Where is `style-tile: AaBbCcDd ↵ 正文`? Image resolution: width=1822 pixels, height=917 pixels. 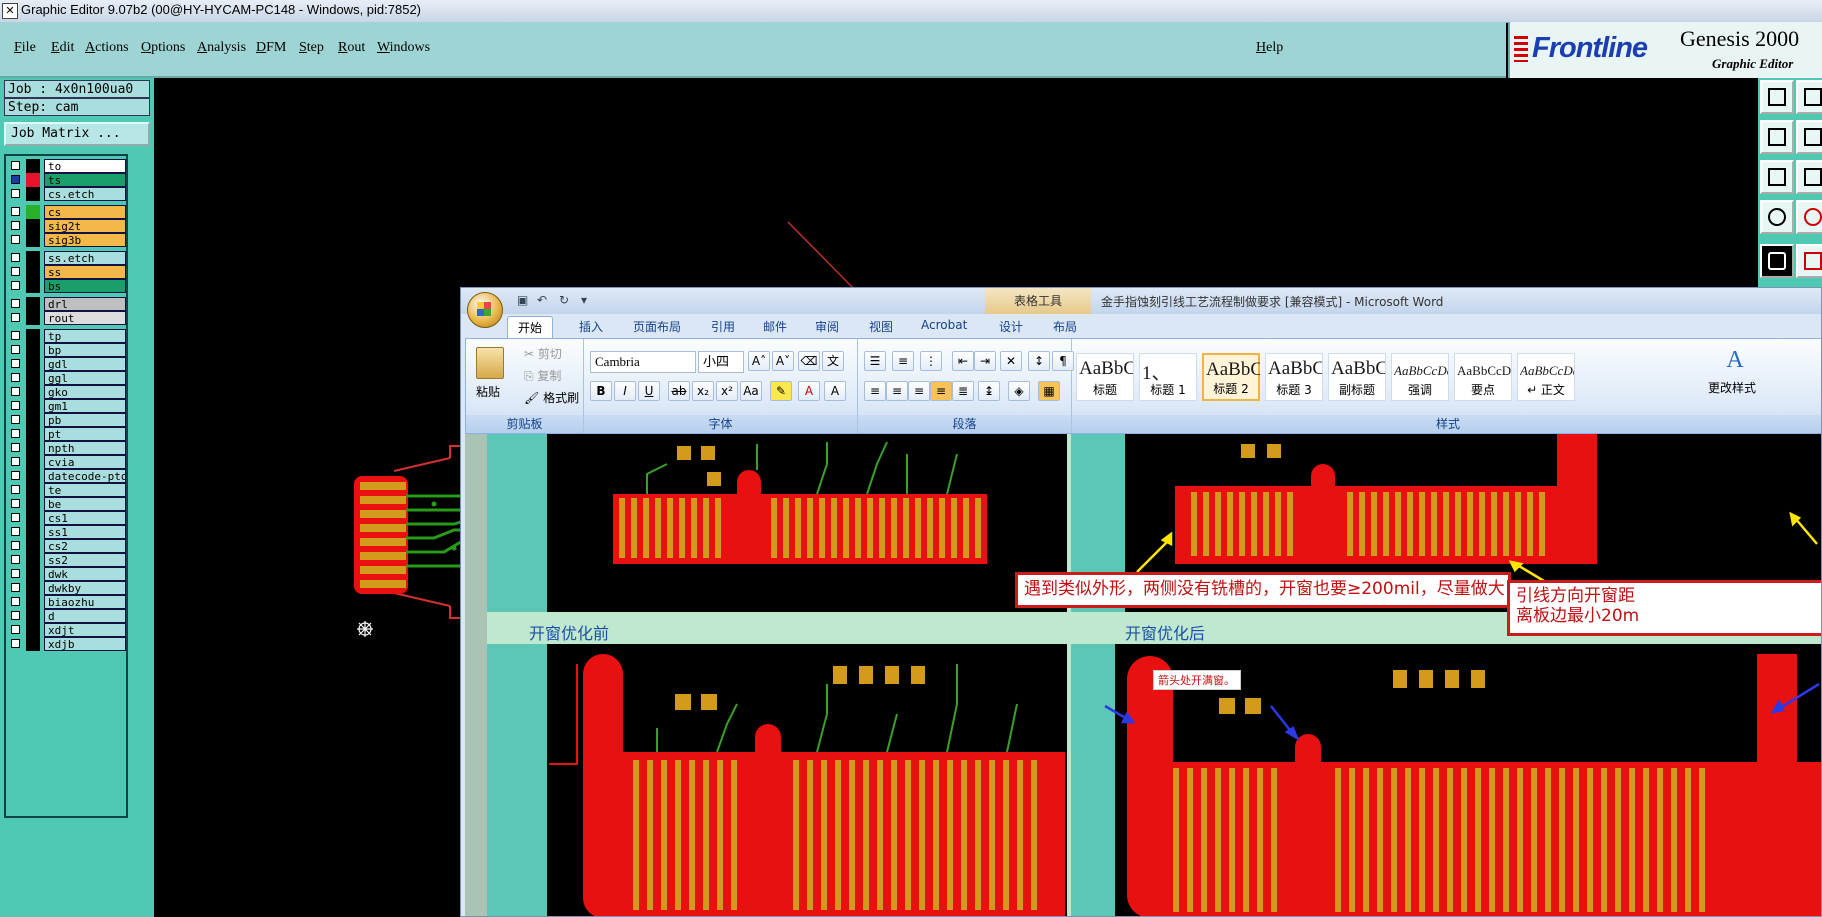
style-tile: AaBbCcDd ↵ 正文 is located at coordinates (1546, 377).